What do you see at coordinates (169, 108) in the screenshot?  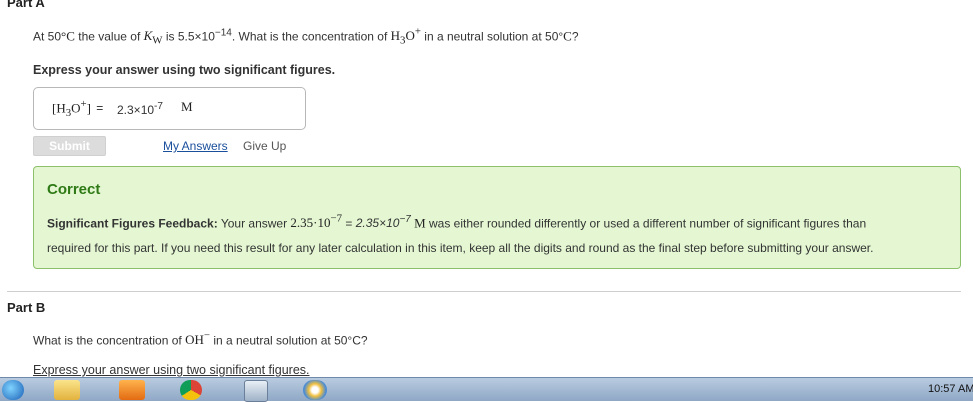 I see `answer-field: [H3O+] = 2.3×10-7 M` at bounding box center [169, 108].